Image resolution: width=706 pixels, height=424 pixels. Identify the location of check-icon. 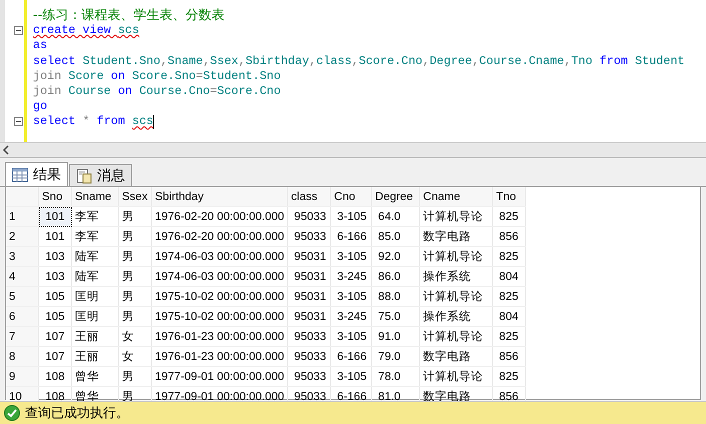
(12, 413).